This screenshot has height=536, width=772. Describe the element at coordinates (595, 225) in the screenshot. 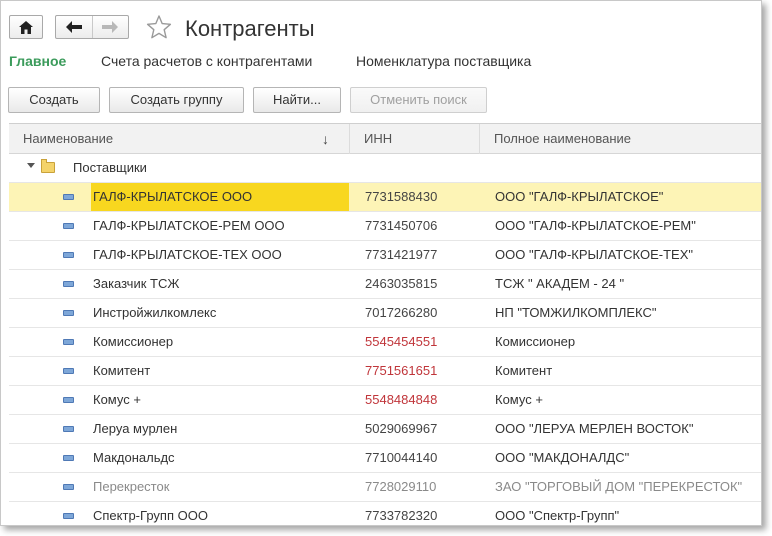

I see `cell-full-name: ООО "ГАЛФ-КРЫЛАТСКОЕ-РЕМ"` at that location.